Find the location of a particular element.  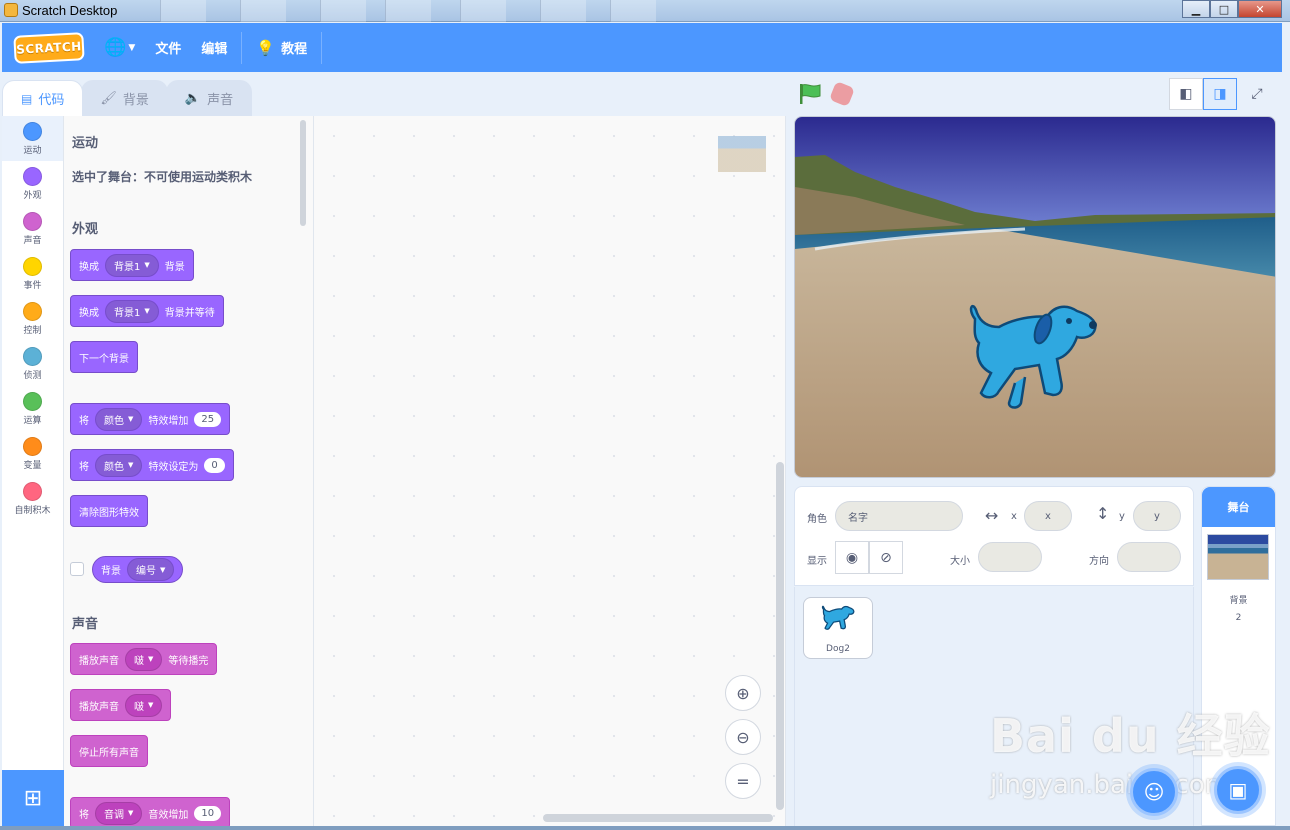

category-my-blocks: 自制积木 is located at coordinates (32, 498).